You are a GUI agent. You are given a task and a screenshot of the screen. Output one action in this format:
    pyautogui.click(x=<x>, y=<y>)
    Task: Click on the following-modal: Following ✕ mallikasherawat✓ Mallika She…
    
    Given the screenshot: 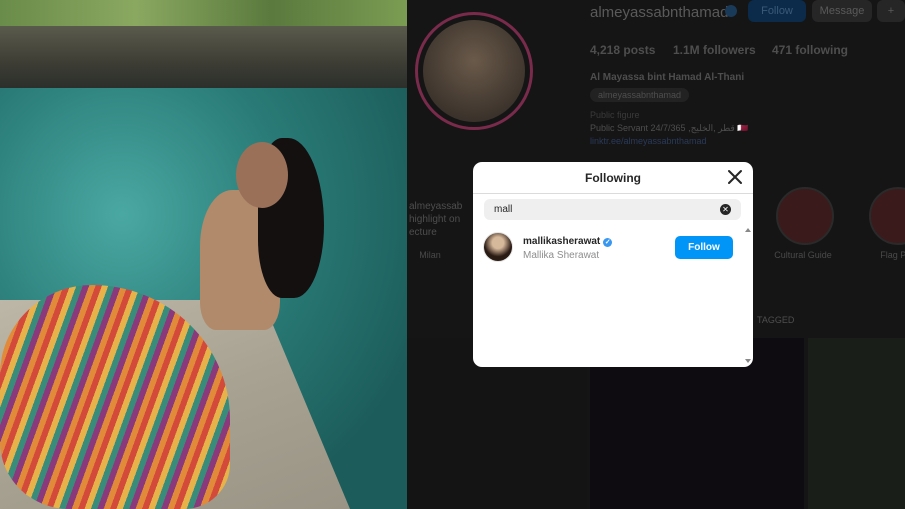 What is the action you would take?
    pyautogui.click(x=613, y=264)
    